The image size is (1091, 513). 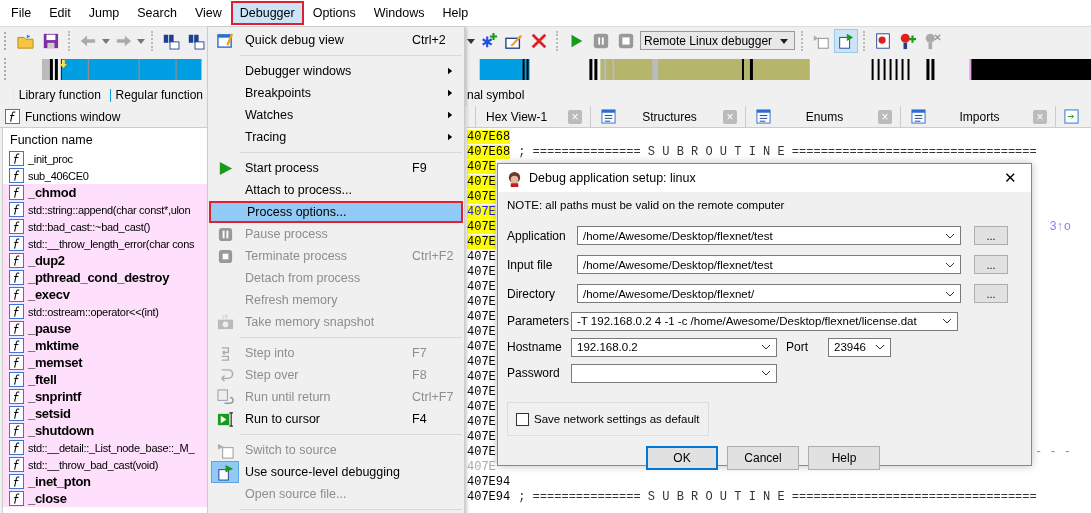 What do you see at coordinates (522, 419) in the screenshot?
I see `checkbox` at bounding box center [522, 419].